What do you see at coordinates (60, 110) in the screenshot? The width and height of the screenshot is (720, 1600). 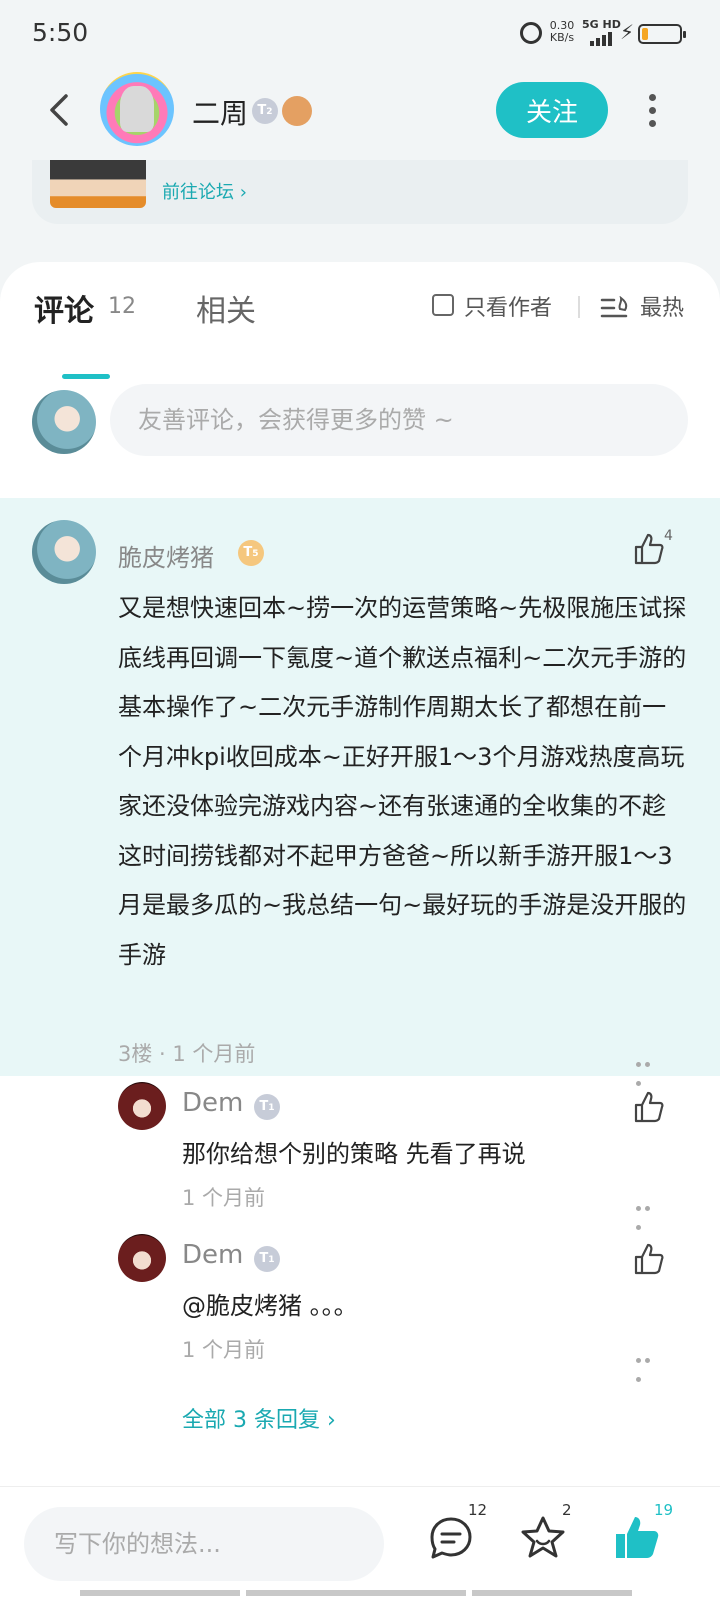 I see `back-icon` at bounding box center [60, 110].